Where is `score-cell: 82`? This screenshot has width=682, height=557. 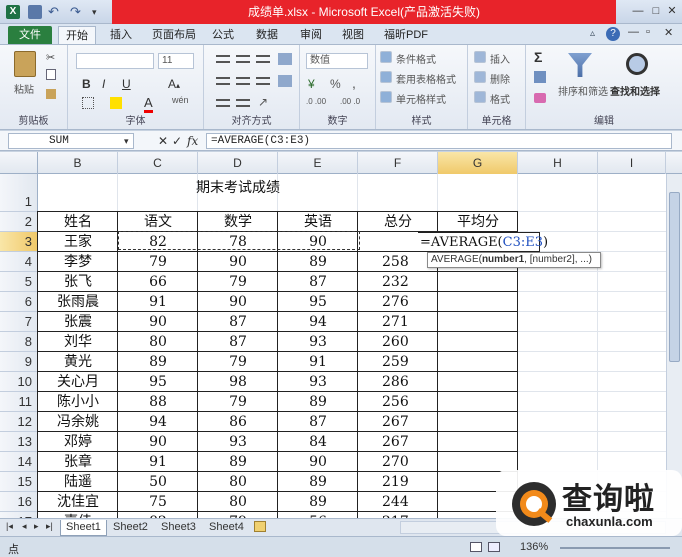 score-cell: 82 is located at coordinates (158, 242).